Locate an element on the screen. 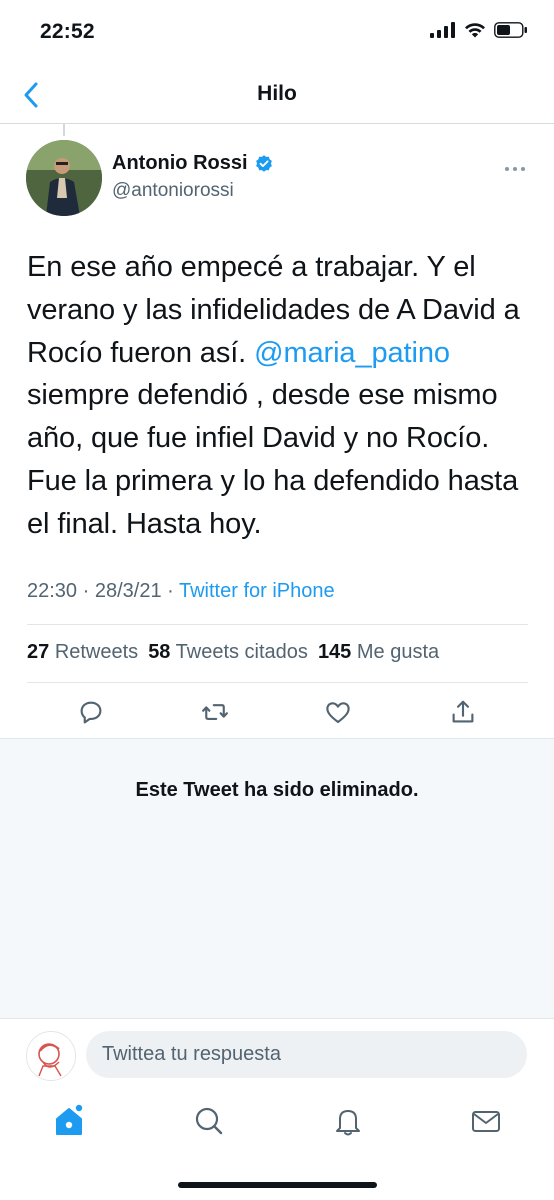 The height and width of the screenshot is (1200, 554). retweet-button is located at coordinates (215, 712).